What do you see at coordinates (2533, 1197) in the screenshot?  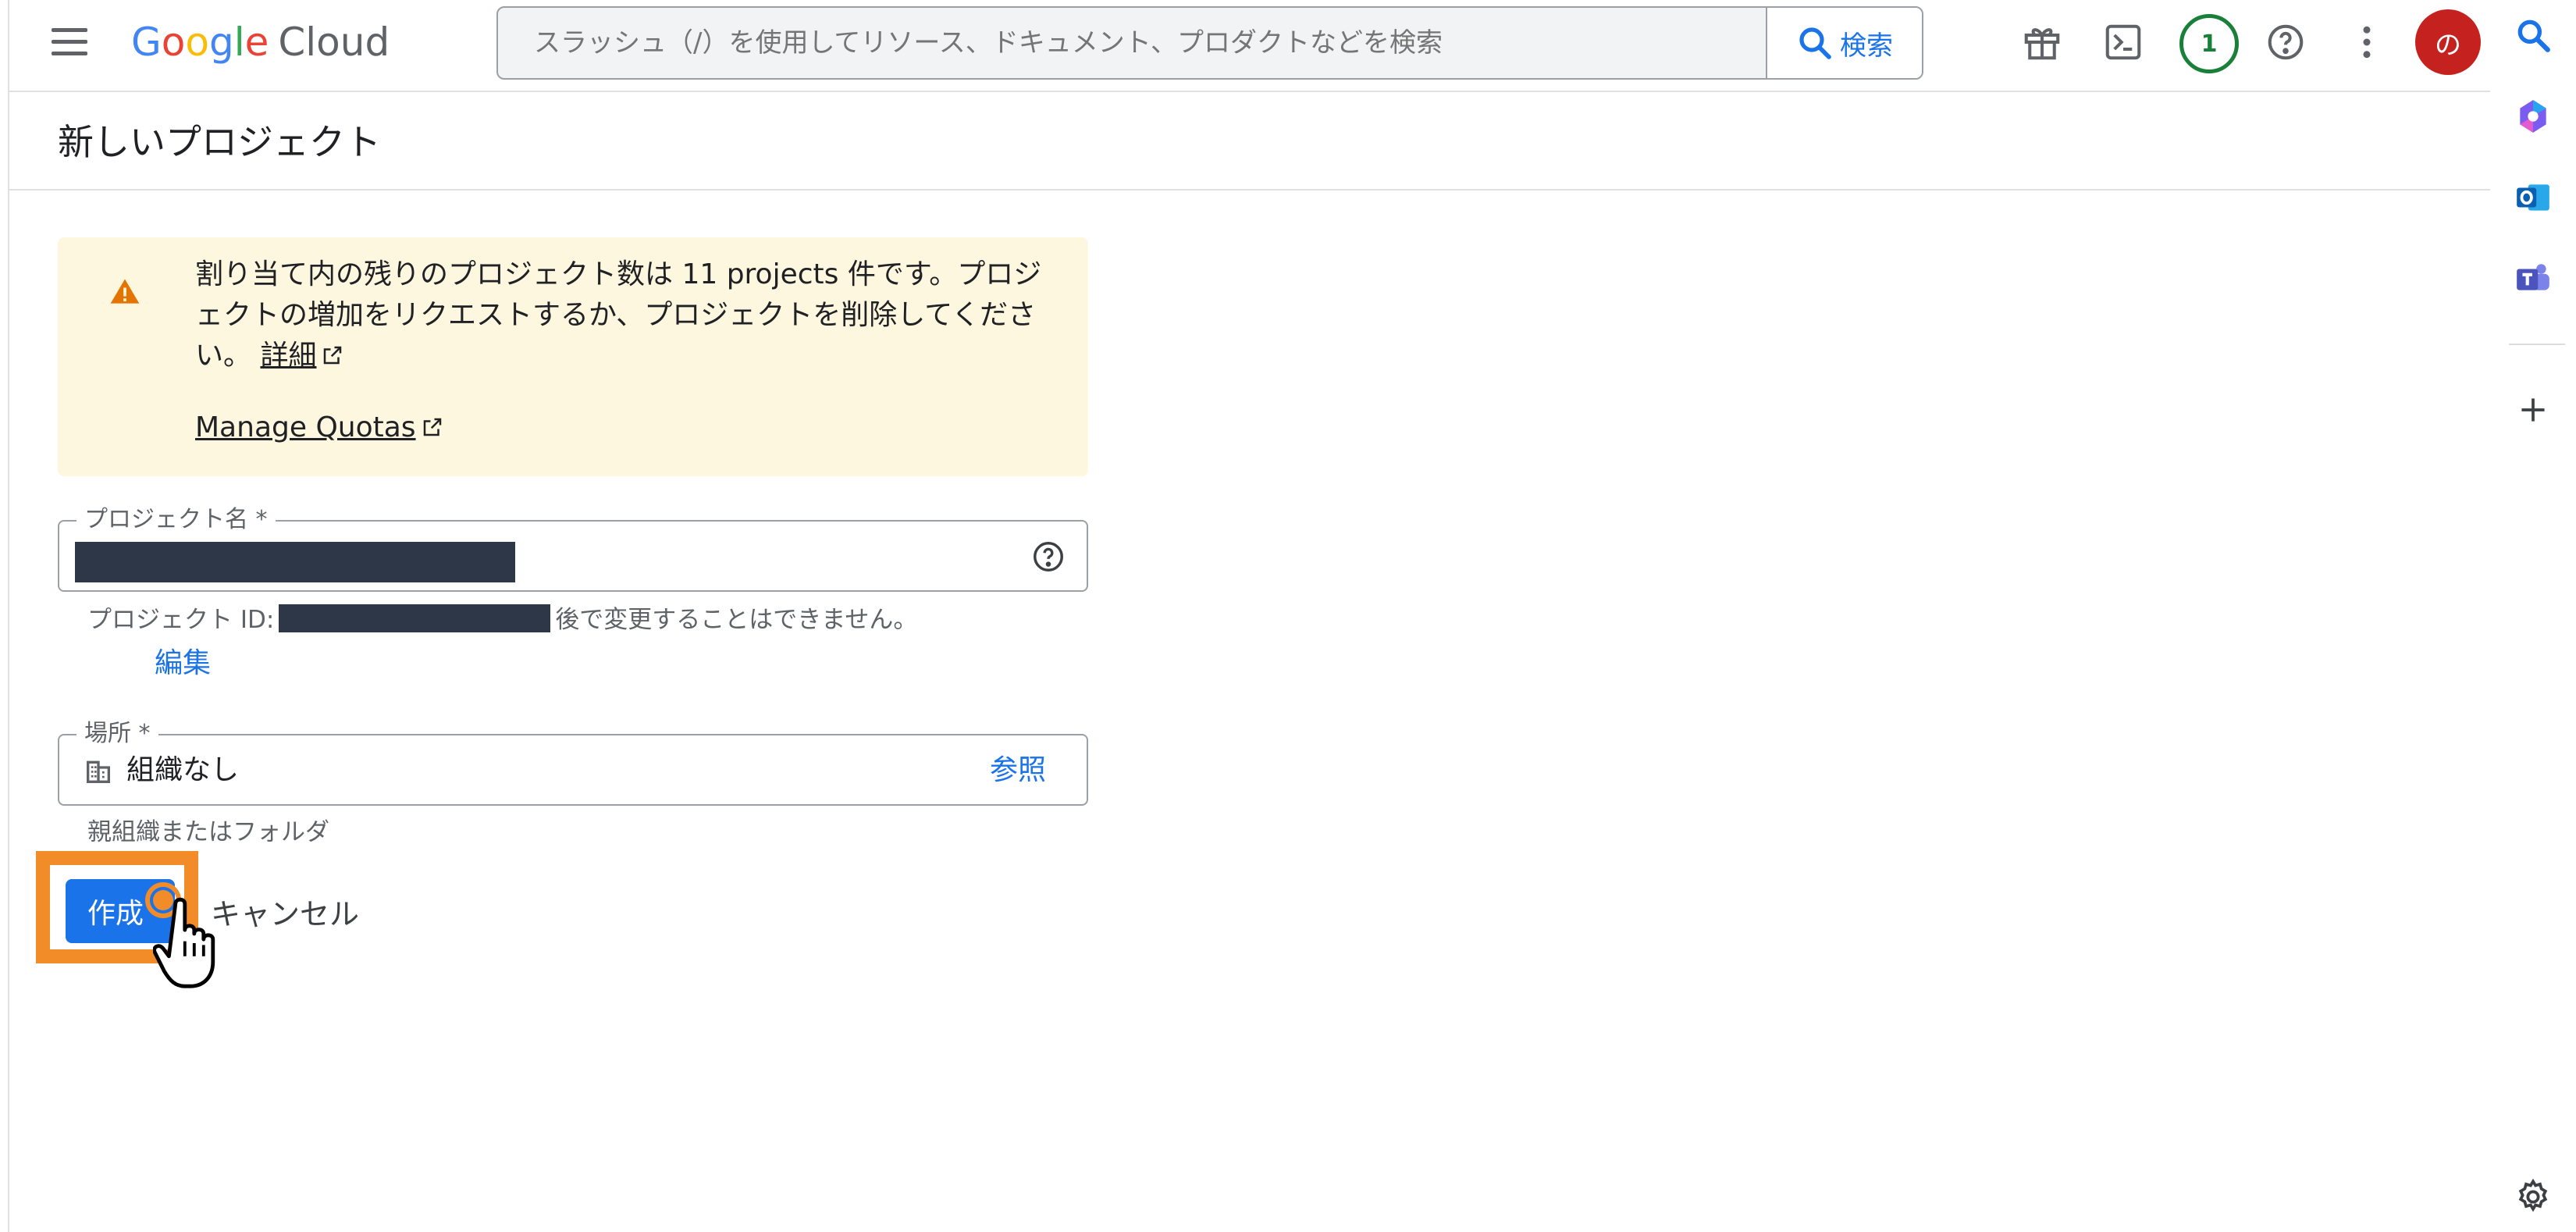 I see `gear-icon` at bounding box center [2533, 1197].